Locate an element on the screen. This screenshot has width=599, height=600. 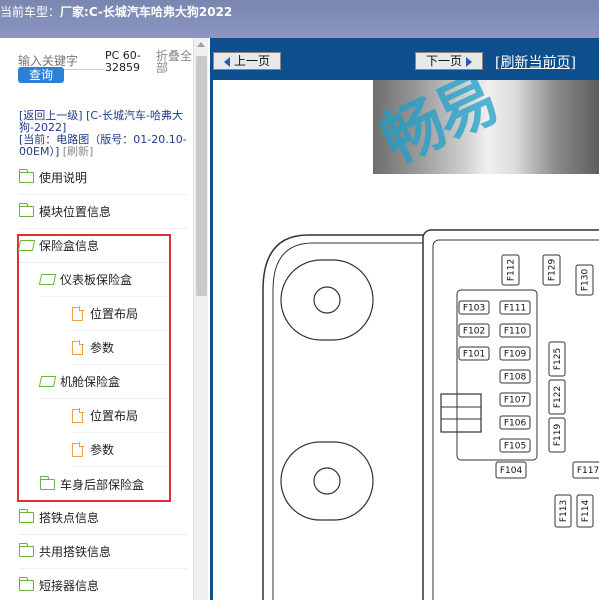
tree-item-engine-fusebox: 机舱保险盒 is located at coordinates (103, 382).